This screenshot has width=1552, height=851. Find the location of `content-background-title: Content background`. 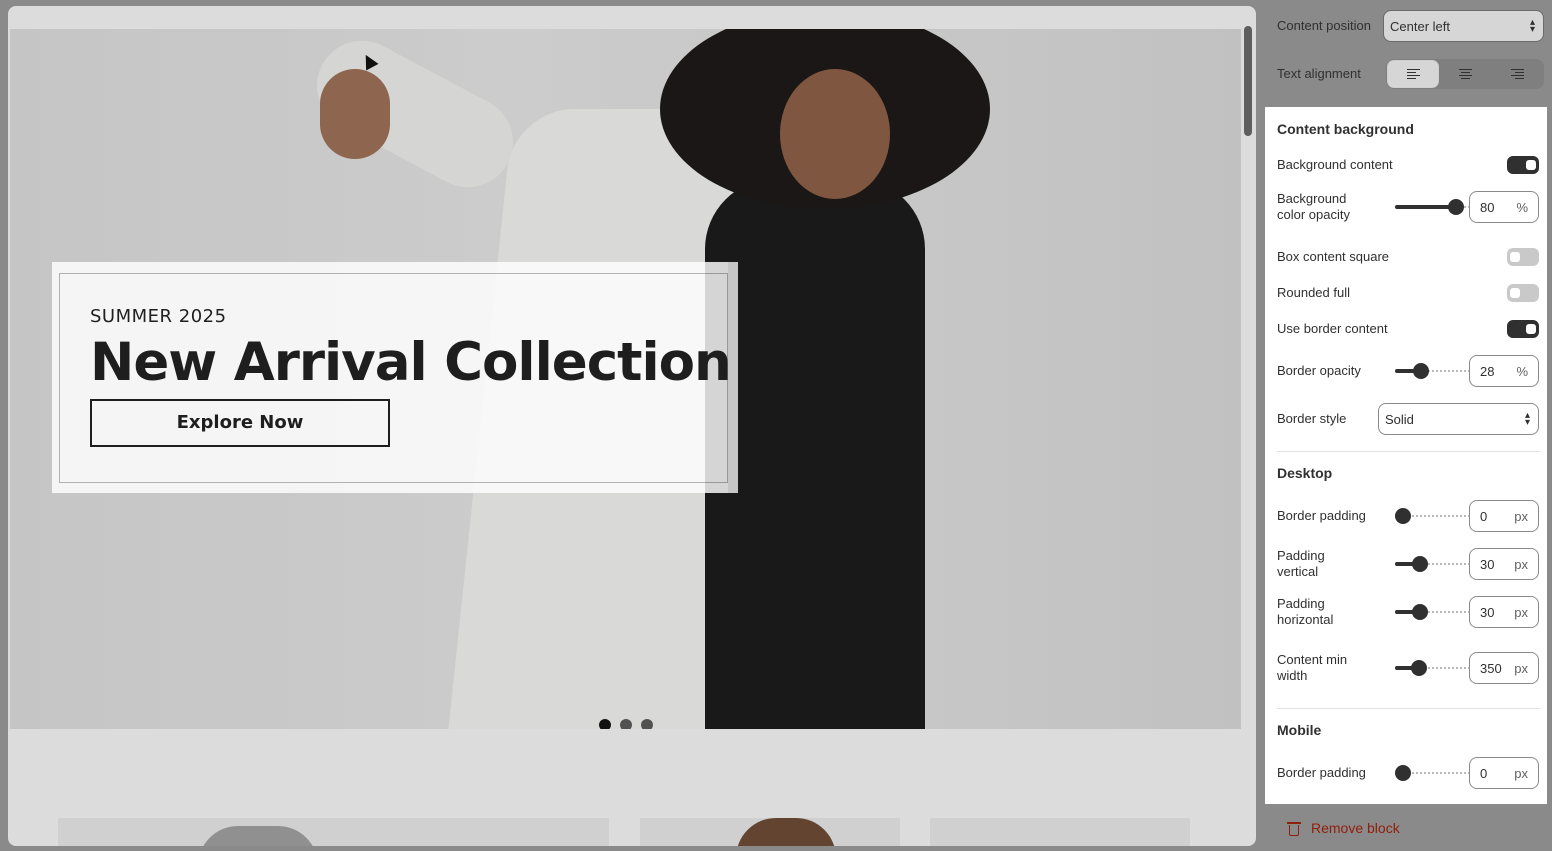

content-background-title: Content background is located at coordinates (1345, 129).